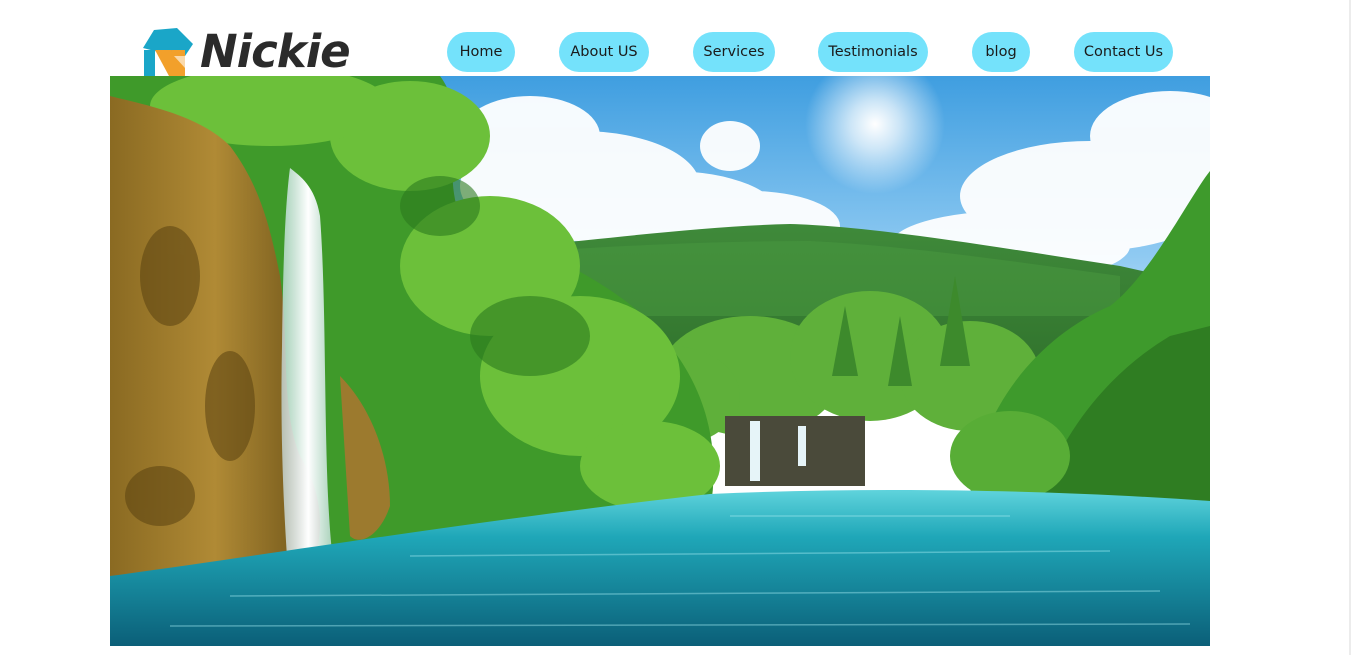 Image resolution: width=1351 pixels, height=655 pixels. Describe the element at coordinates (481, 52) in the screenshot. I see `nav-home: Home` at that location.